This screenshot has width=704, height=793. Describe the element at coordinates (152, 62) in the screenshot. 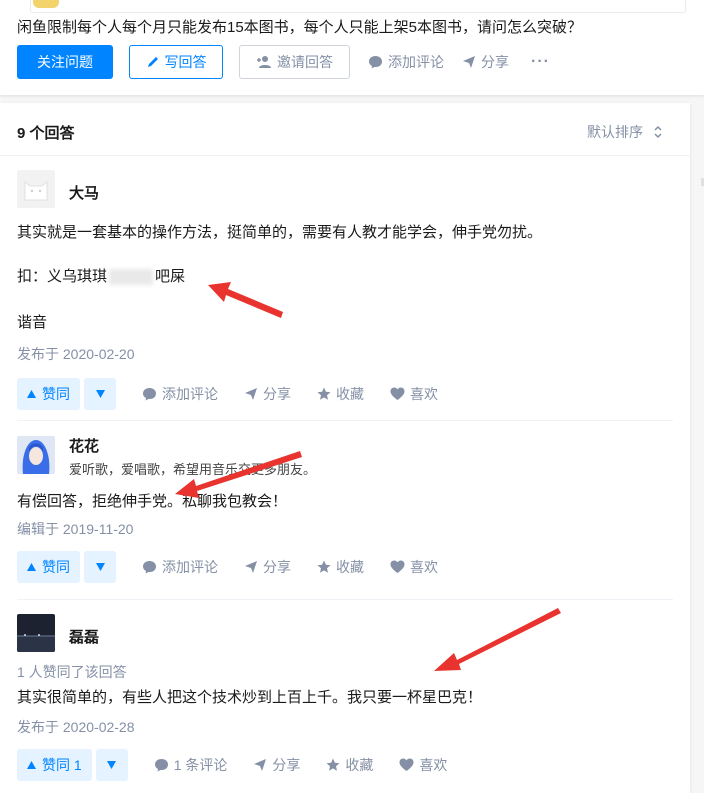

I see `pencil-icon` at that location.